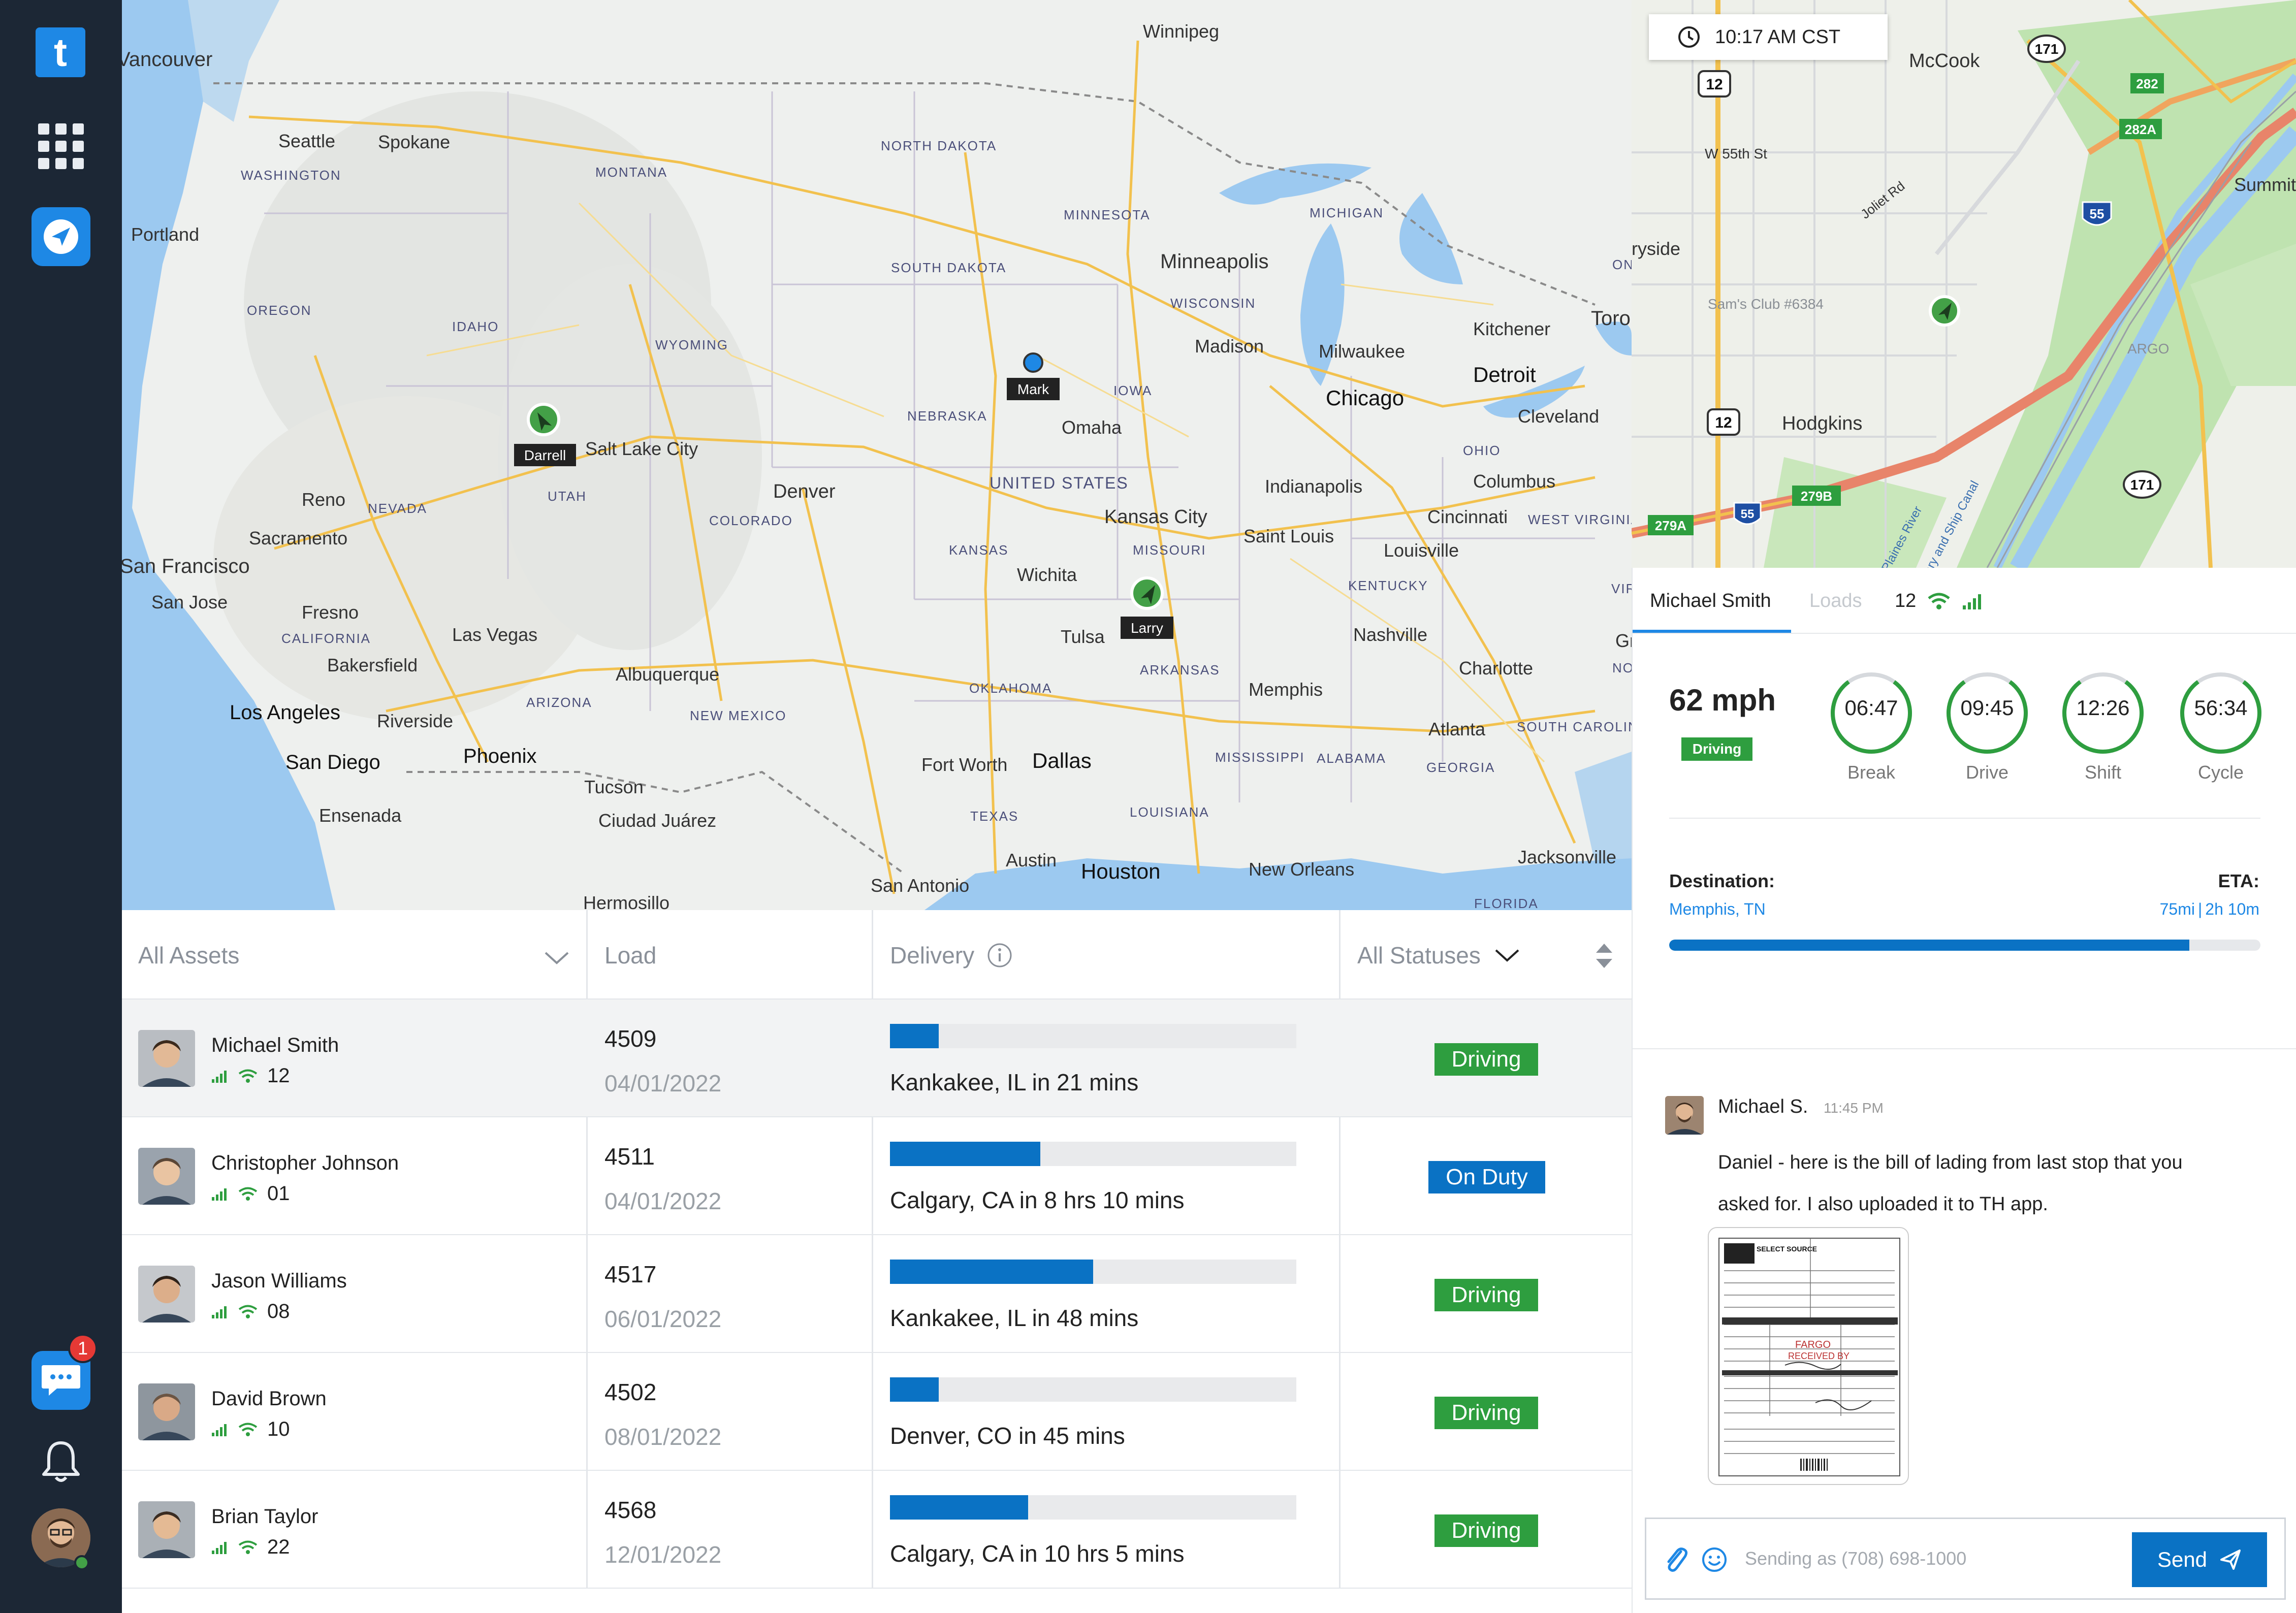 This screenshot has height=1613, width=2296. I want to click on clock-icon, so click(1689, 37).